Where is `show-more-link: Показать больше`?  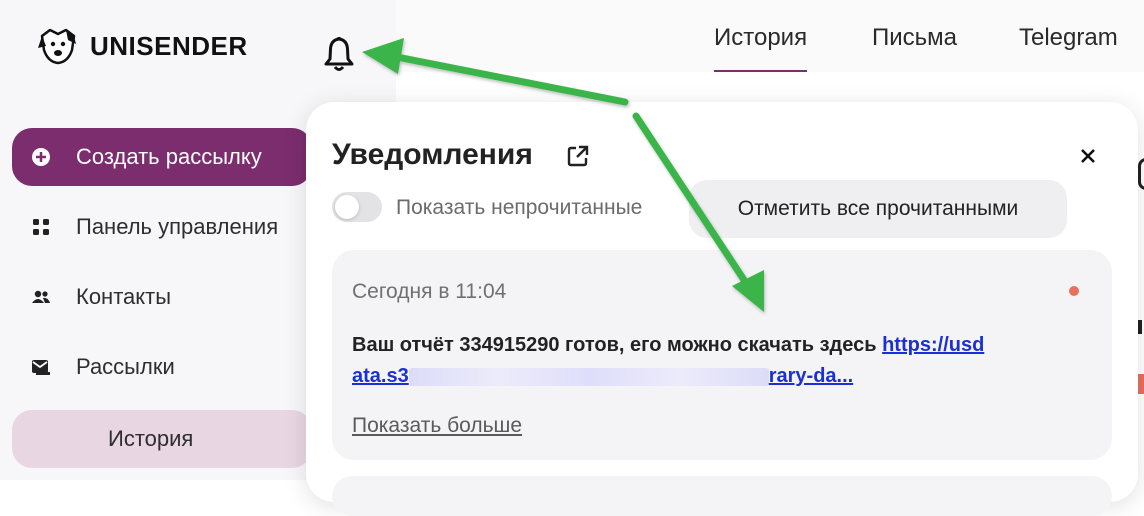 show-more-link: Показать больше is located at coordinates (437, 426).